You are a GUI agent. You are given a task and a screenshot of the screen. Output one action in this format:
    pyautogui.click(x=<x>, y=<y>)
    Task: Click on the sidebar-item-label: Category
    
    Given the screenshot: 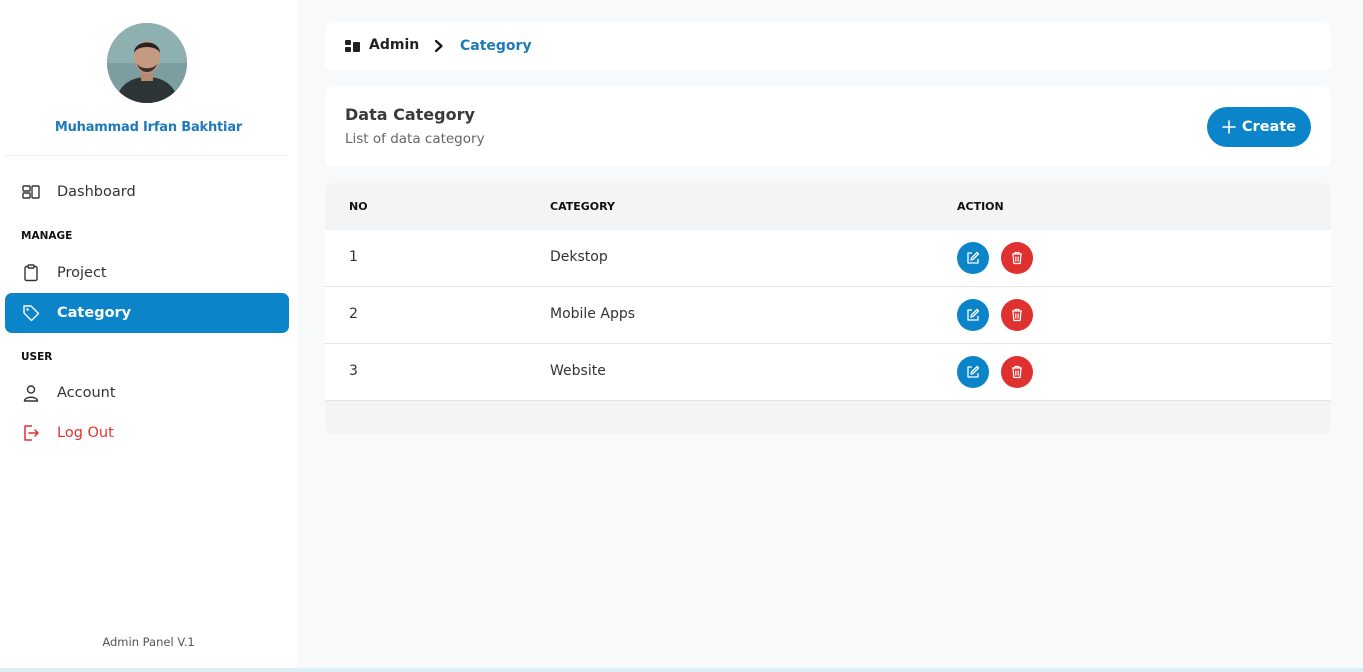 What is the action you would take?
    pyautogui.click(x=94, y=313)
    